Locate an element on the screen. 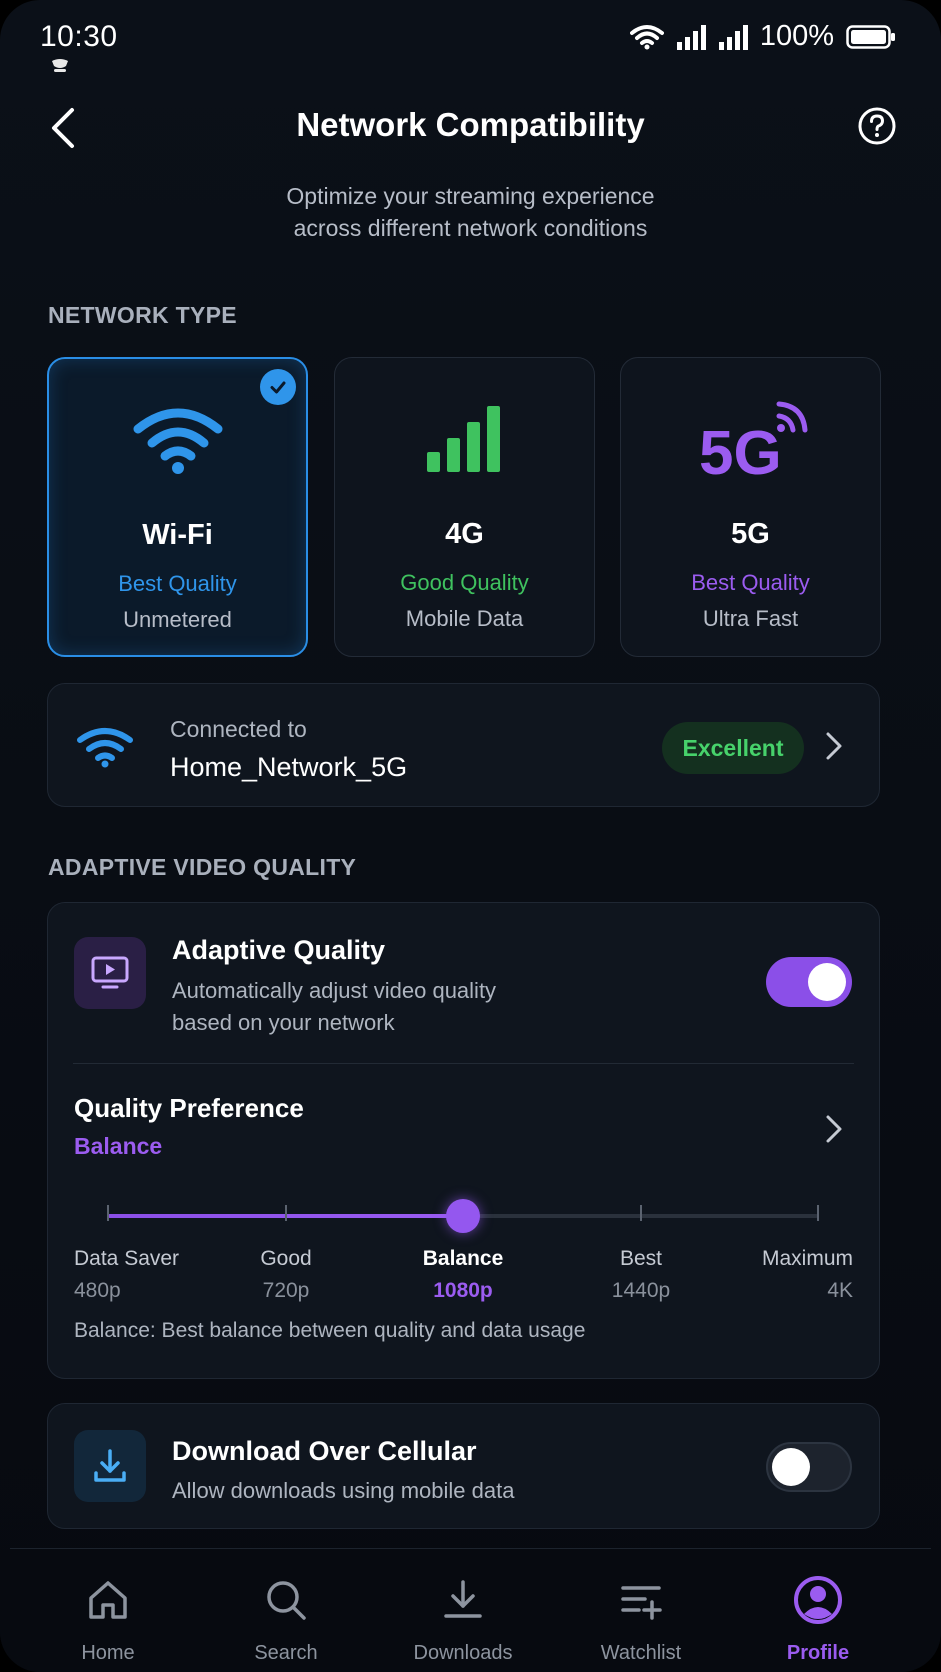 The width and height of the screenshot is (941, 1672). nav-downloads: Downloads is located at coordinates (463, 1617).